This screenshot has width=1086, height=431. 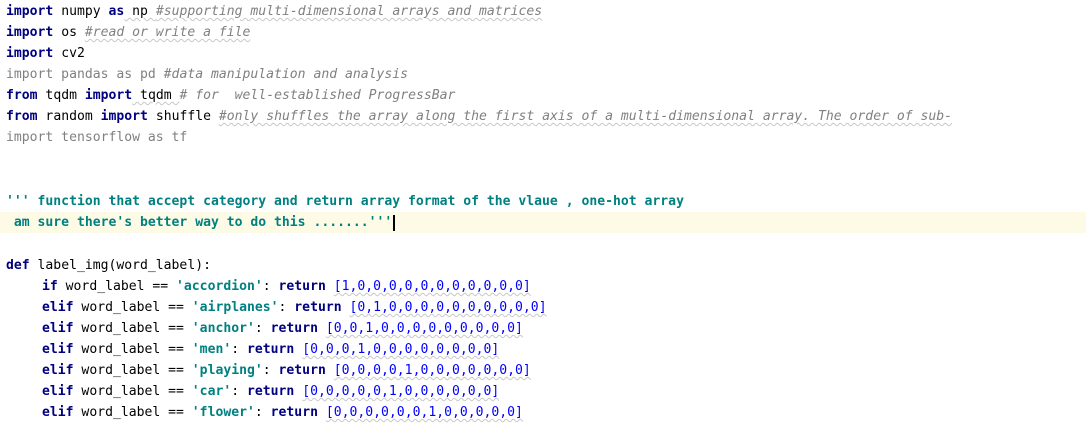 I want to click on code-text: shuffle, so click(x=183, y=116).